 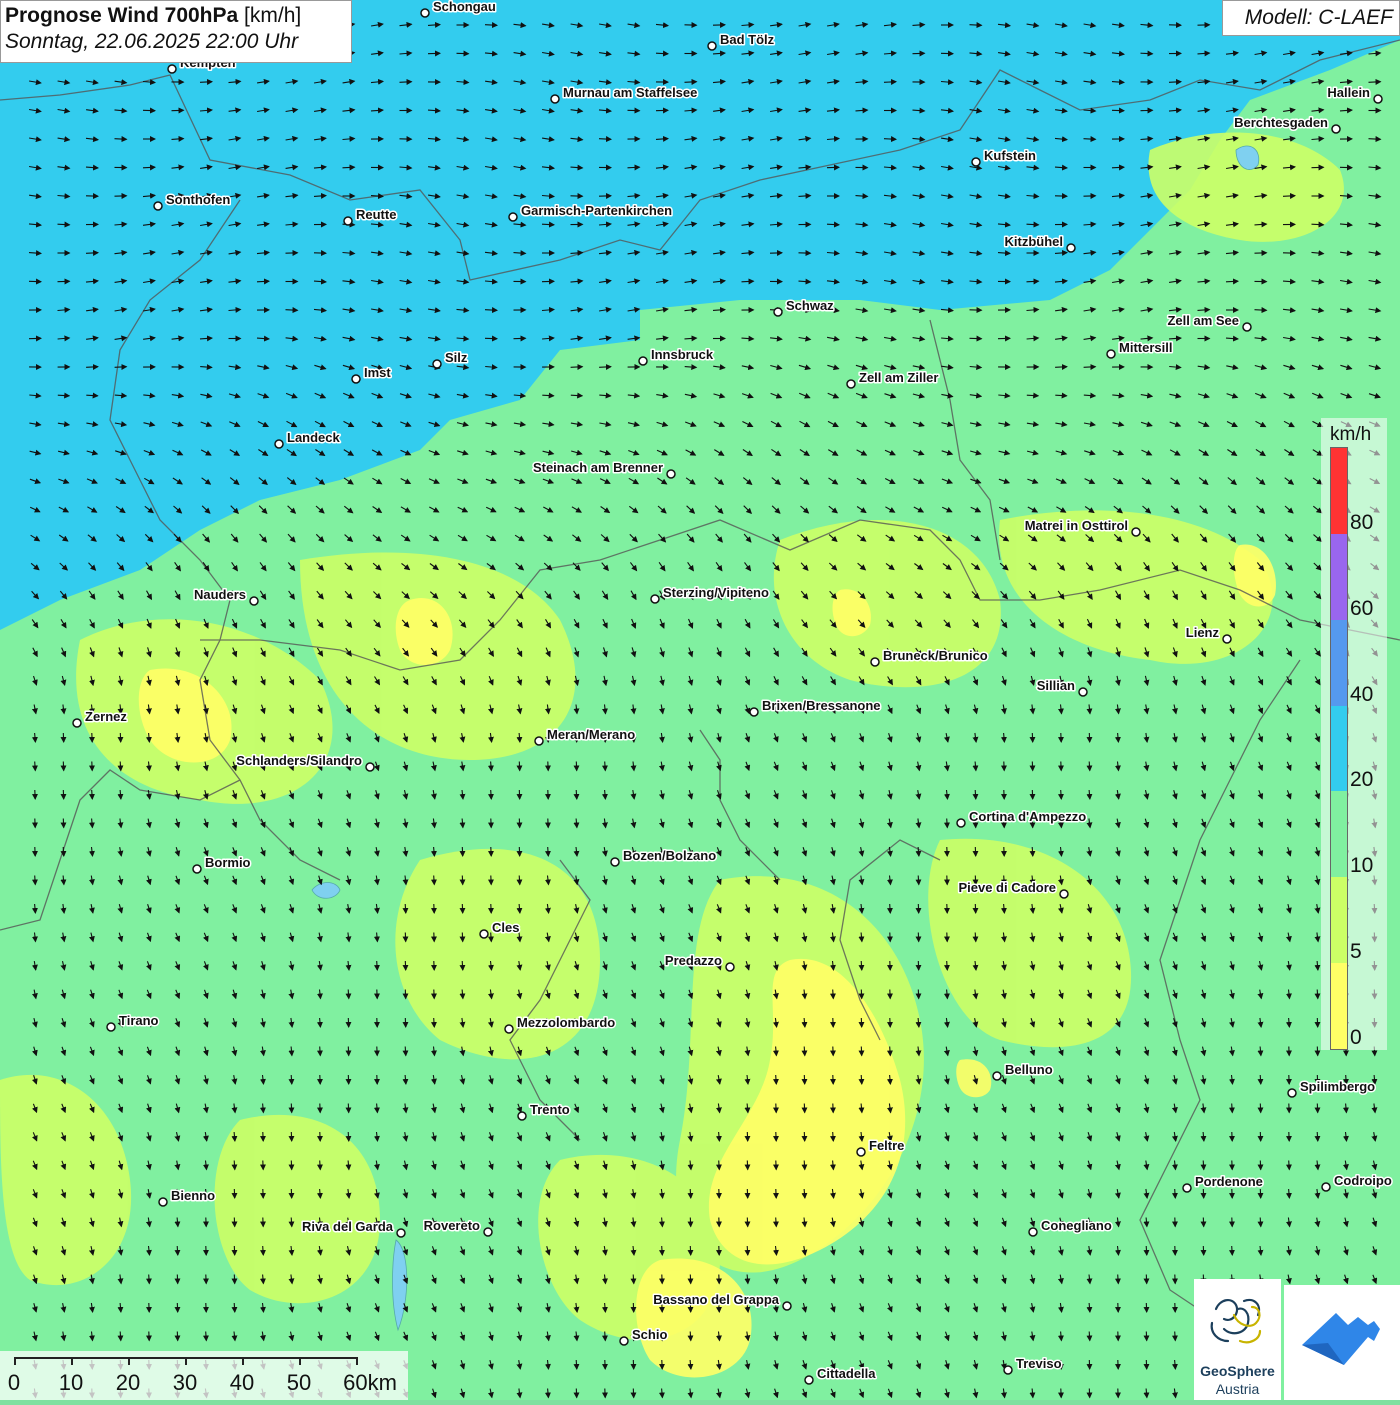 What do you see at coordinates (1350, 435) in the screenshot?
I see `legend-unit: km/h` at bounding box center [1350, 435].